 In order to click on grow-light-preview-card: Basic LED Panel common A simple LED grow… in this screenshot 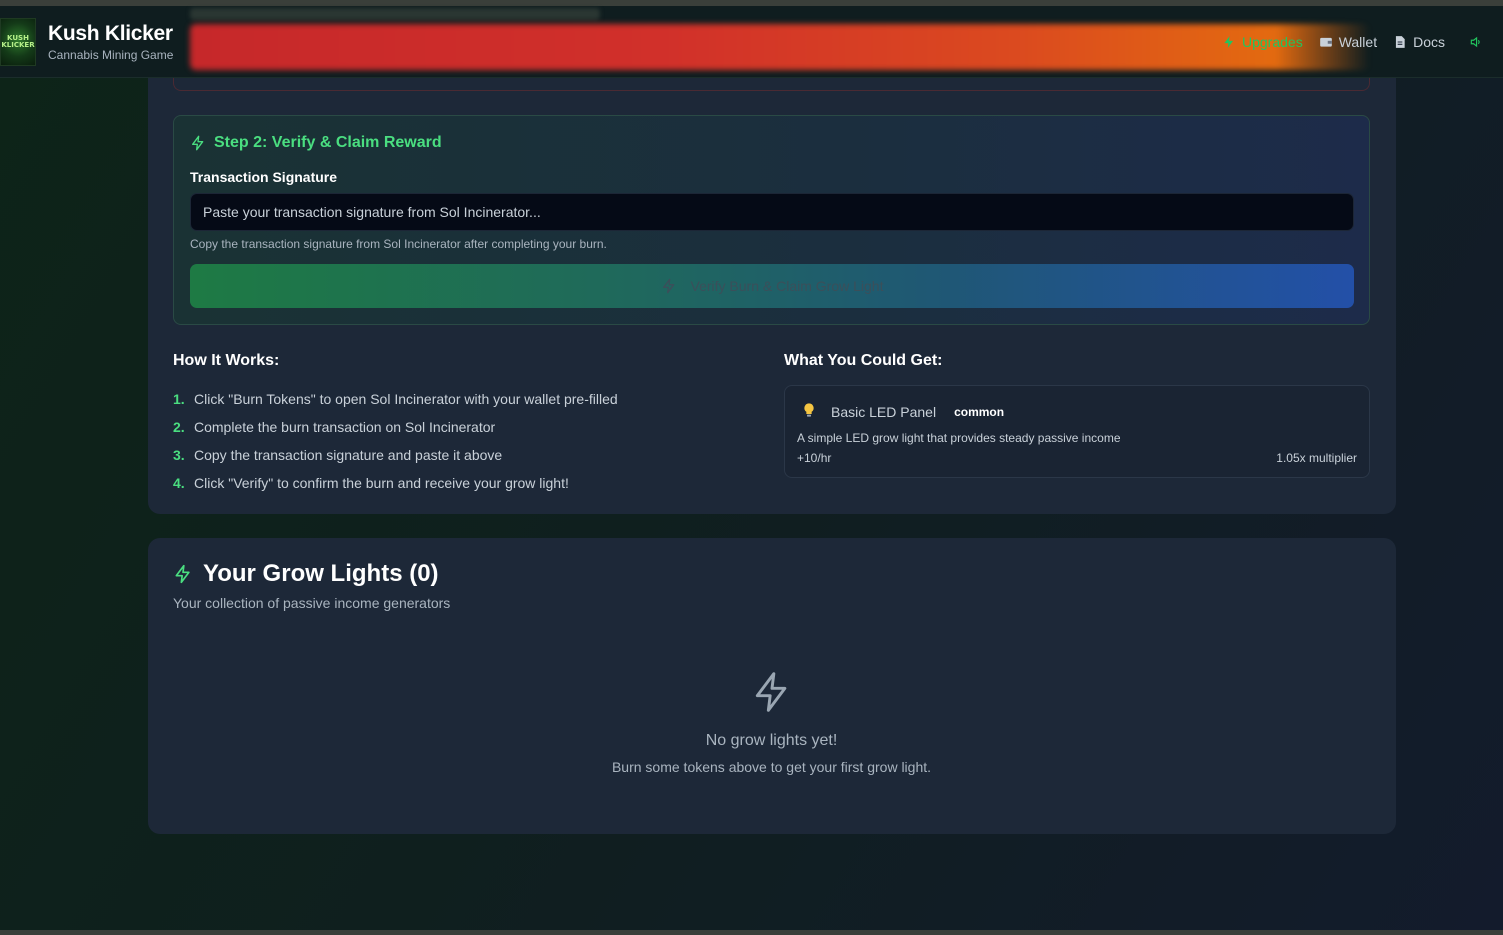, I will do `click(1077, 431)`.